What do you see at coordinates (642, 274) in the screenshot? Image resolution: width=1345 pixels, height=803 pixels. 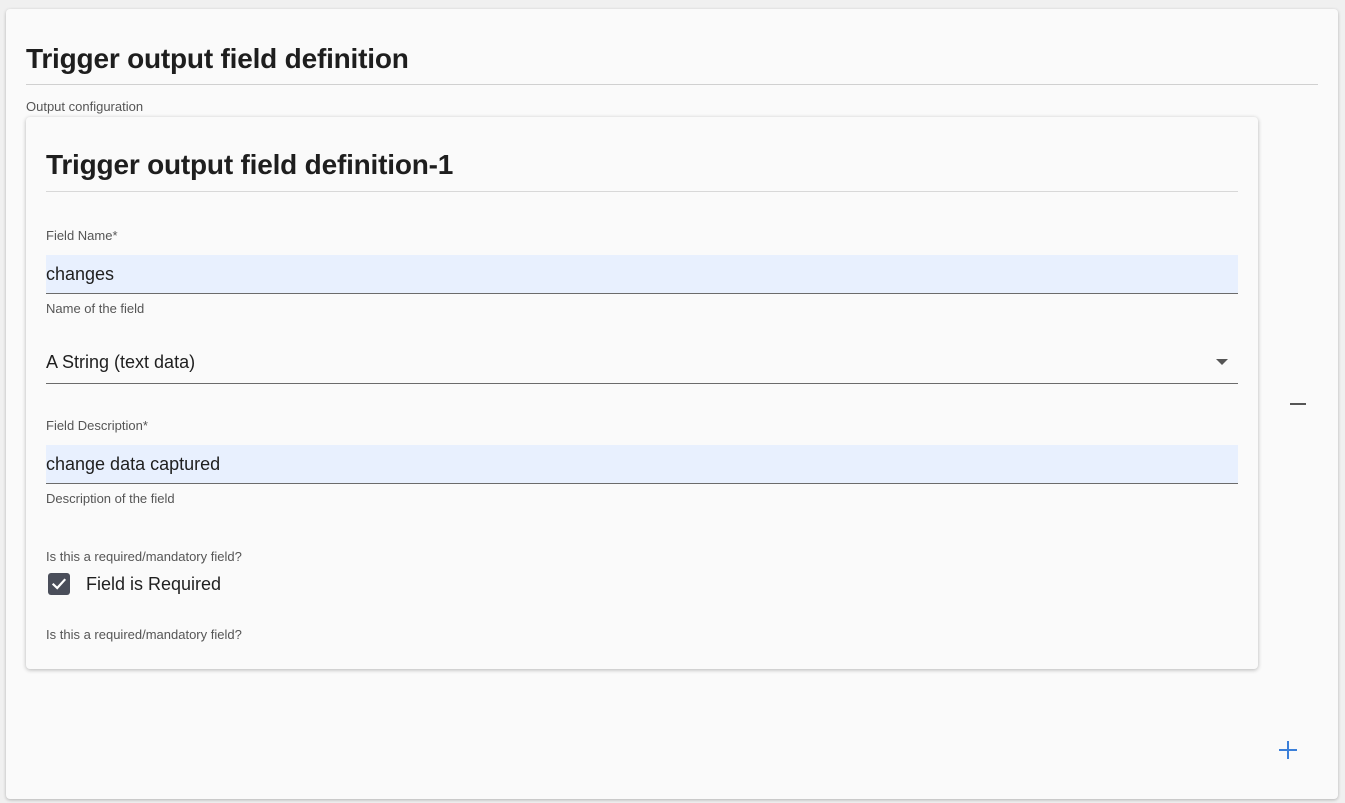 I see `field-name-input` at bounding box center [642, 274].